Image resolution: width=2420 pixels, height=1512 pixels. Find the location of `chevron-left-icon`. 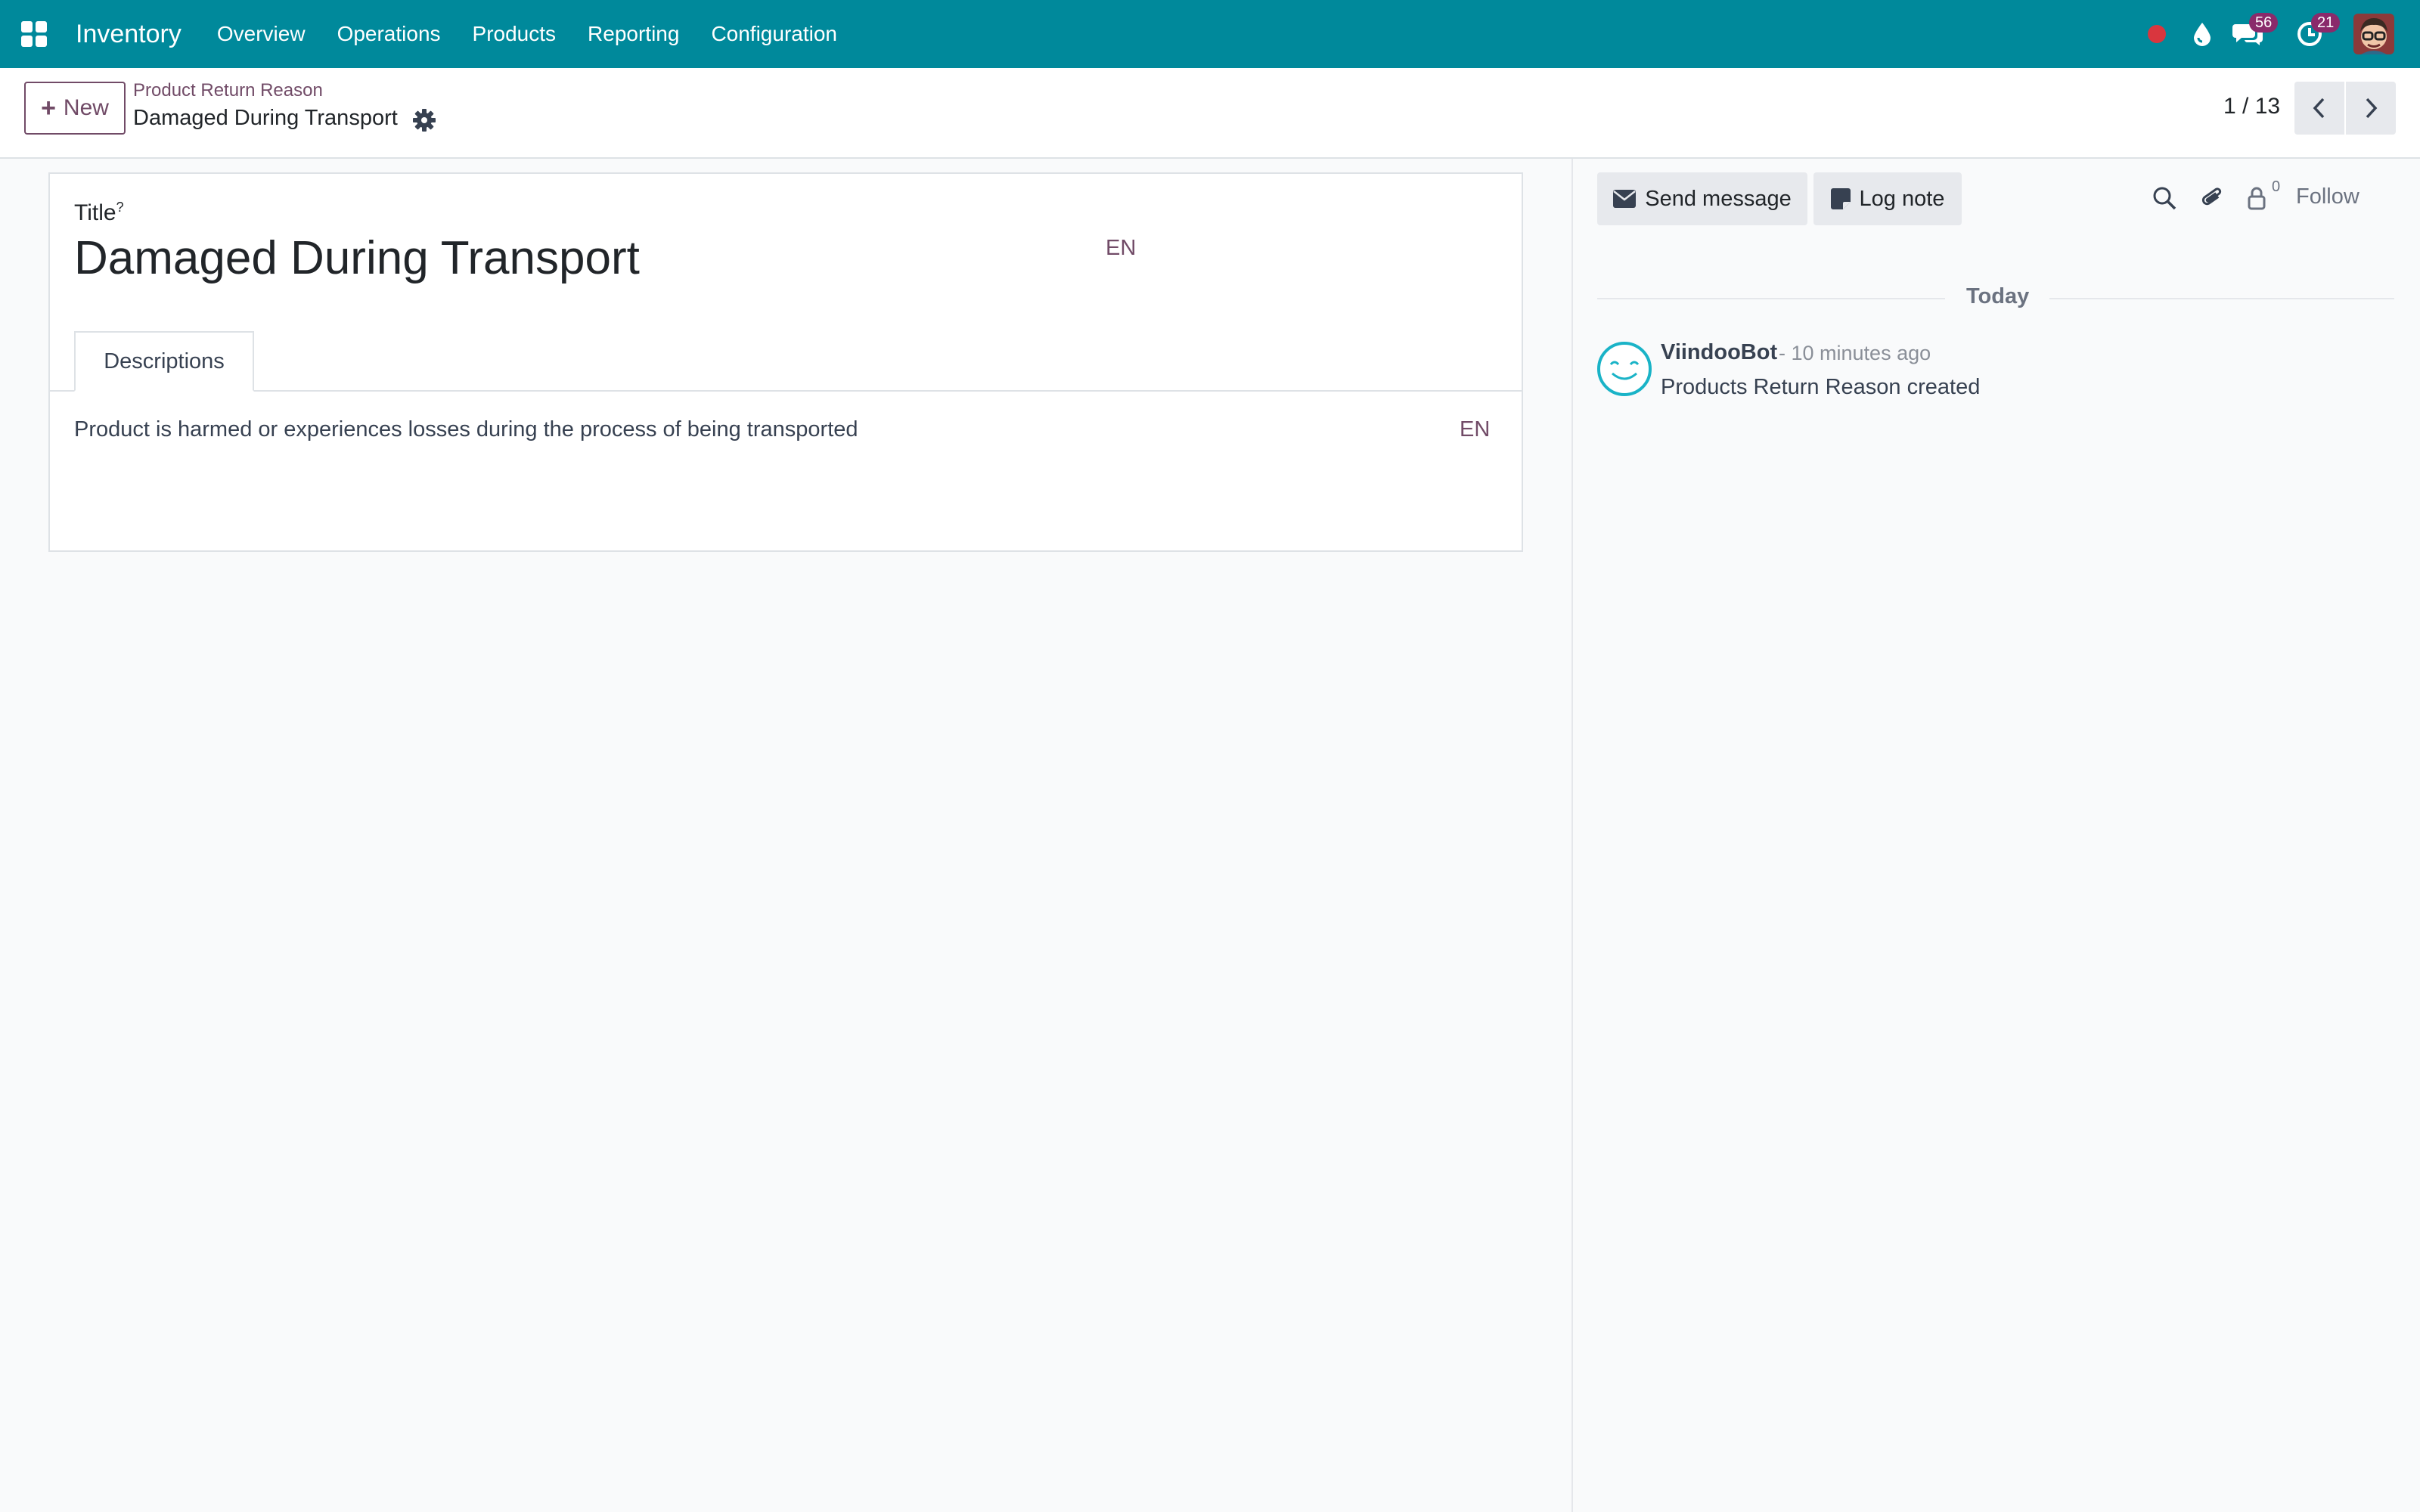

chevron-left-icon is located at coordinates (2319, 109).